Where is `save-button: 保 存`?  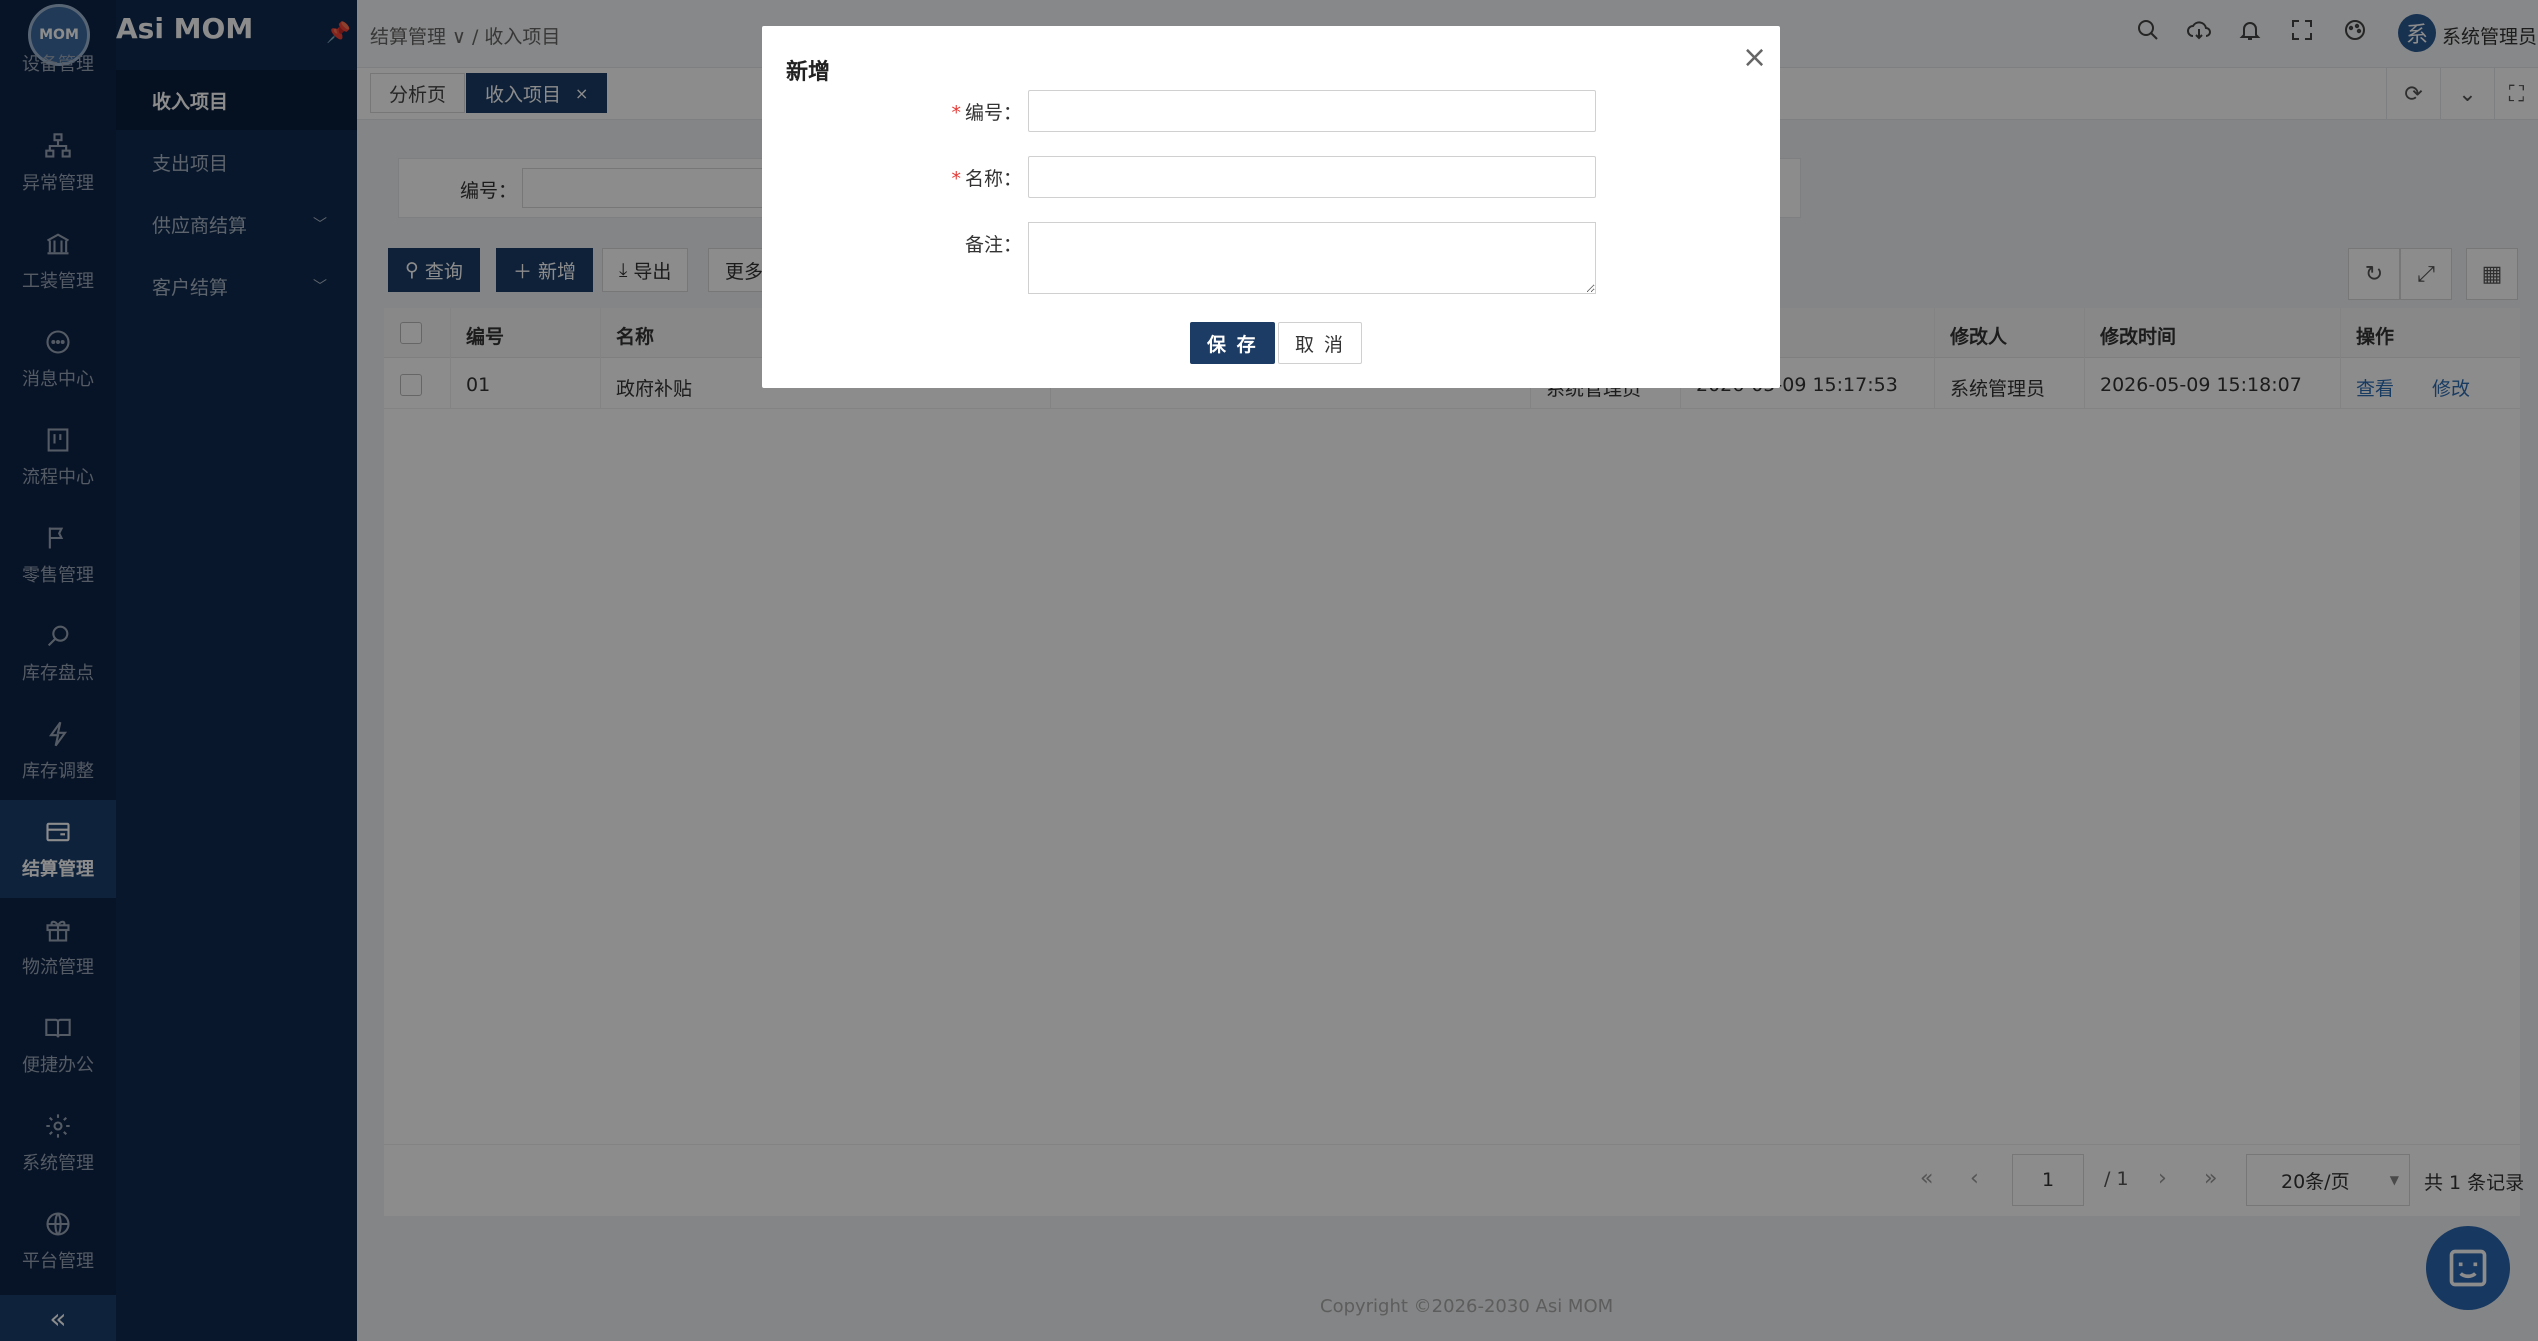
save-button: 保 存 is located at coordinates (1232, 343).